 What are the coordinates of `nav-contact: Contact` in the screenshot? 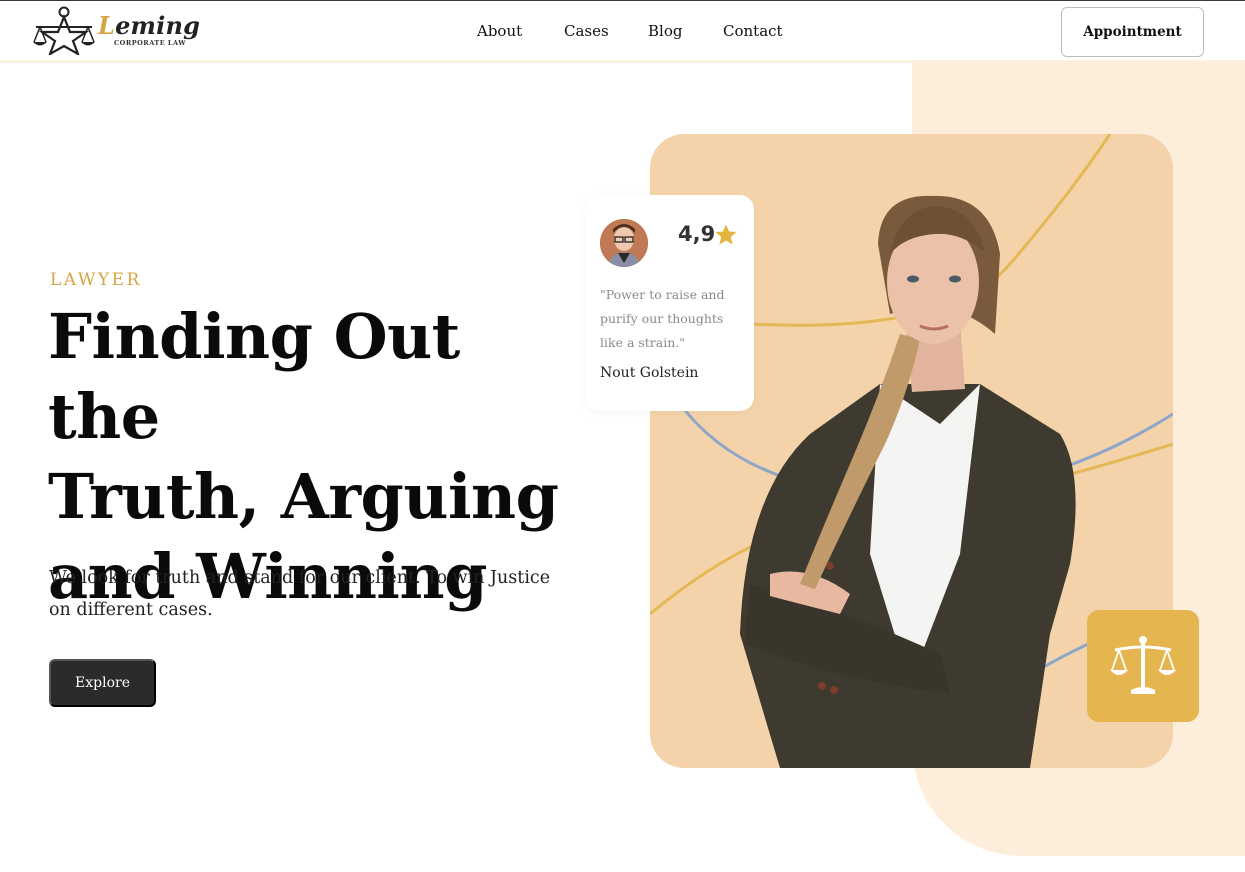 It's located at (753, 31).